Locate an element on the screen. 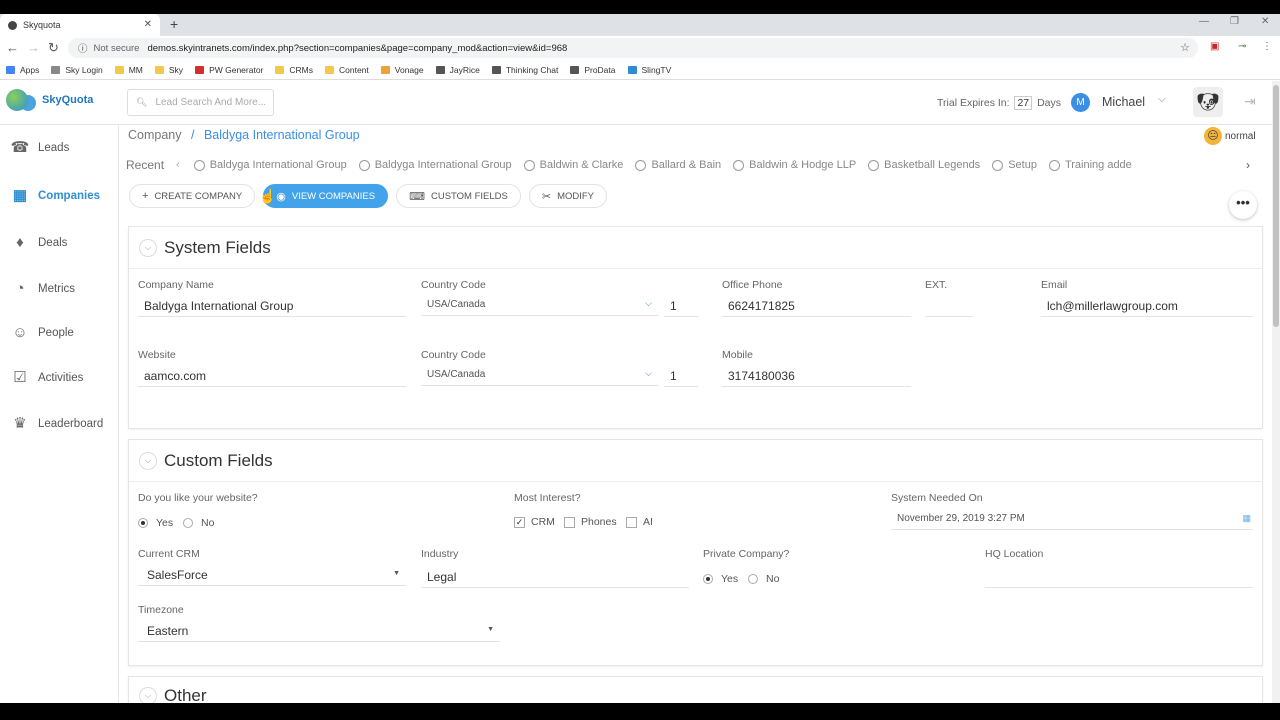  modify-button: ✂ MODIFY is located at coordinates (568, 196).